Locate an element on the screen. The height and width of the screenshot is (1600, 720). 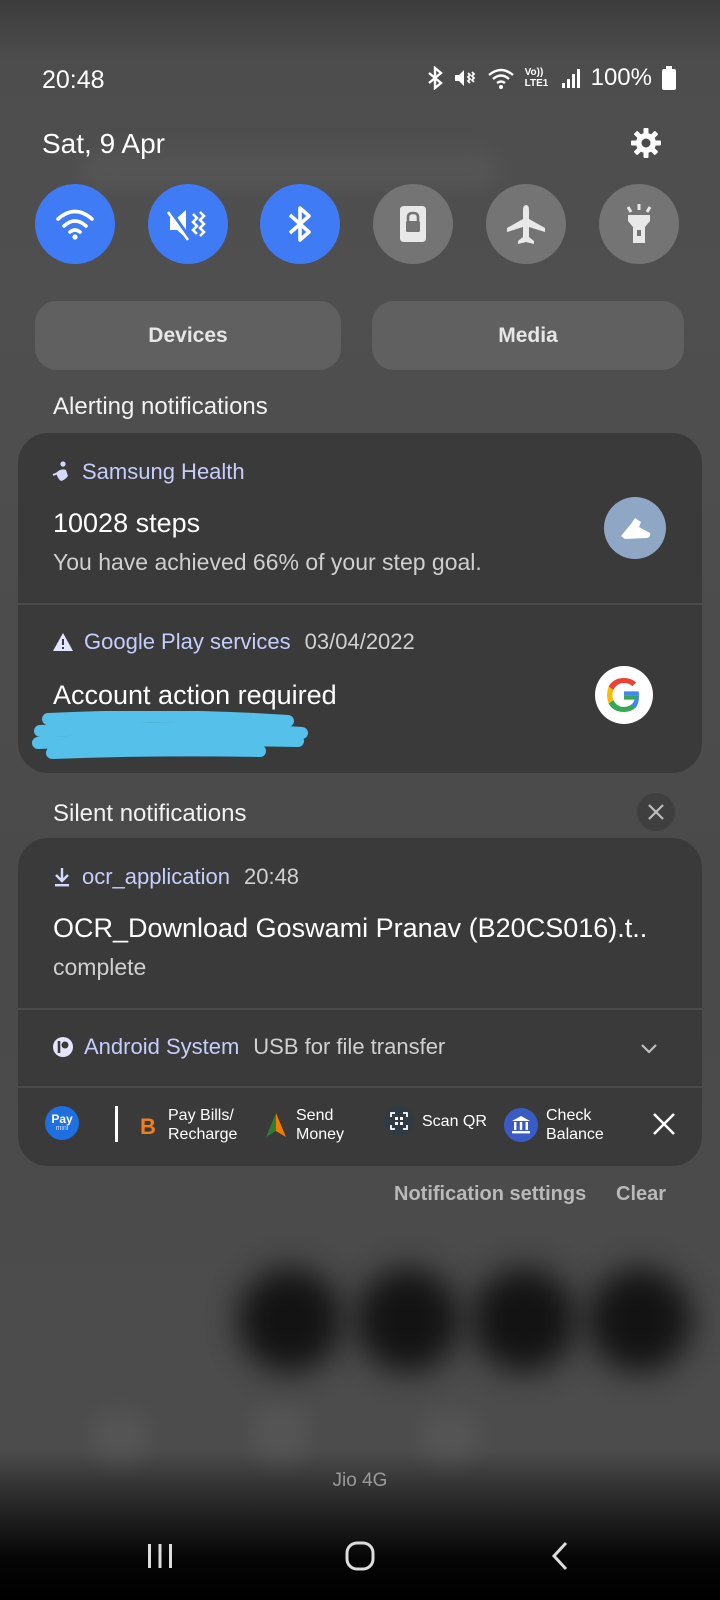
silent-label: Silent notifications is located at coordinates (150, 813).